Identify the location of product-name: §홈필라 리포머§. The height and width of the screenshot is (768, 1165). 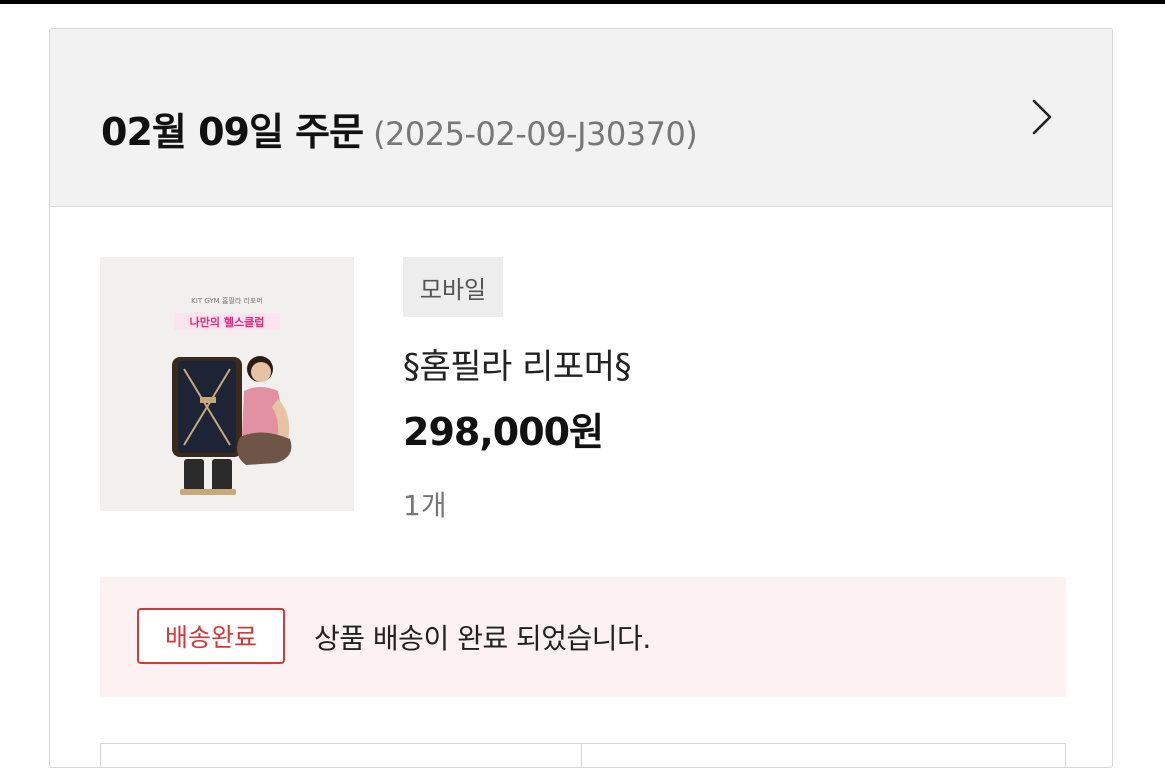
(517, 363).